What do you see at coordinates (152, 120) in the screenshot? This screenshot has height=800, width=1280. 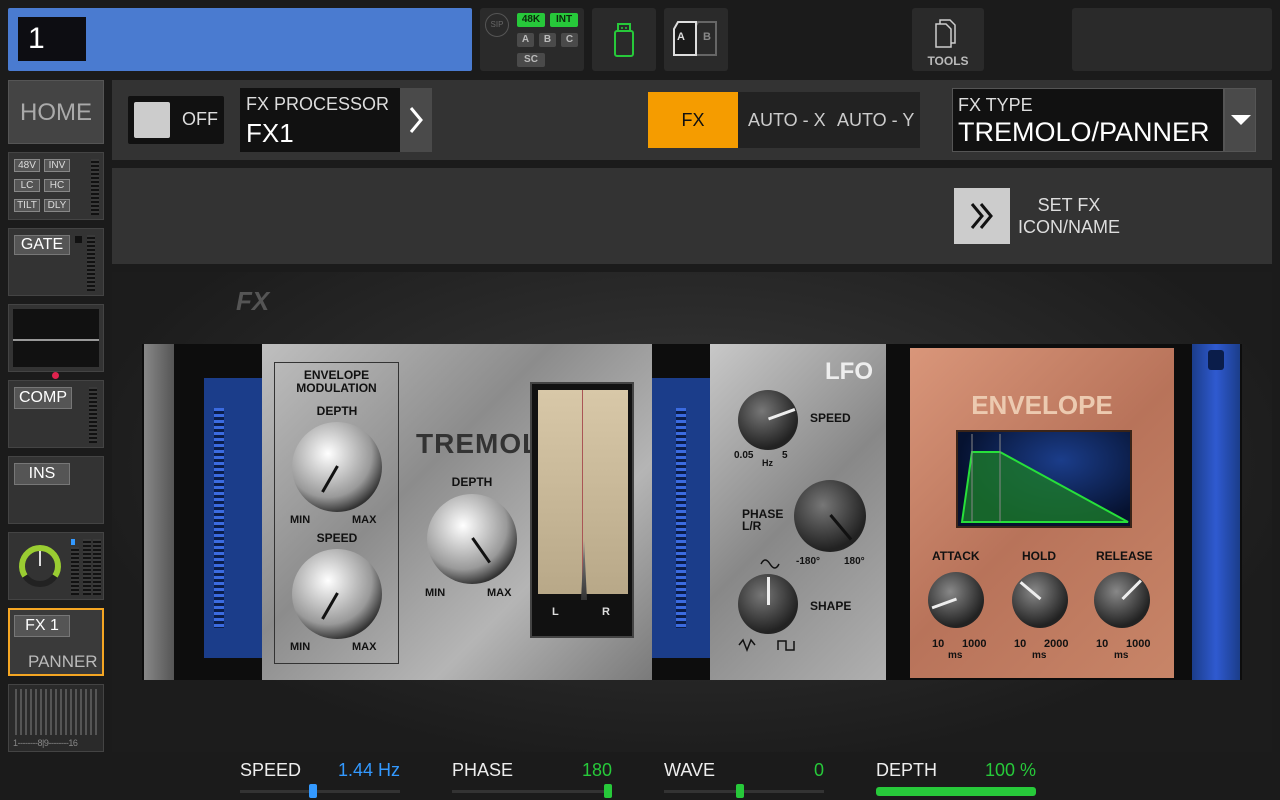 I see `toggle-knob` at bounding box center [152, 120].